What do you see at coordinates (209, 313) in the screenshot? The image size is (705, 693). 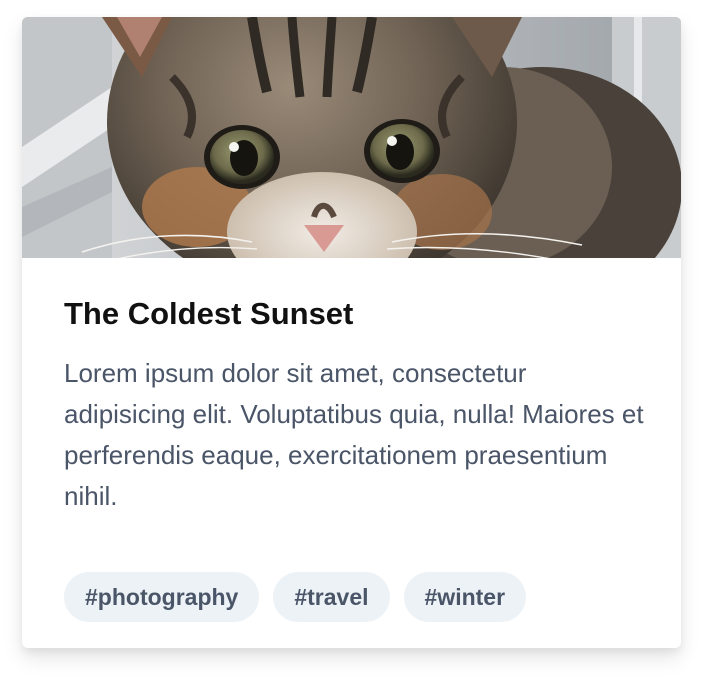 I see `card-title: The Coldest Sunset` at bounding box center [209, 313].